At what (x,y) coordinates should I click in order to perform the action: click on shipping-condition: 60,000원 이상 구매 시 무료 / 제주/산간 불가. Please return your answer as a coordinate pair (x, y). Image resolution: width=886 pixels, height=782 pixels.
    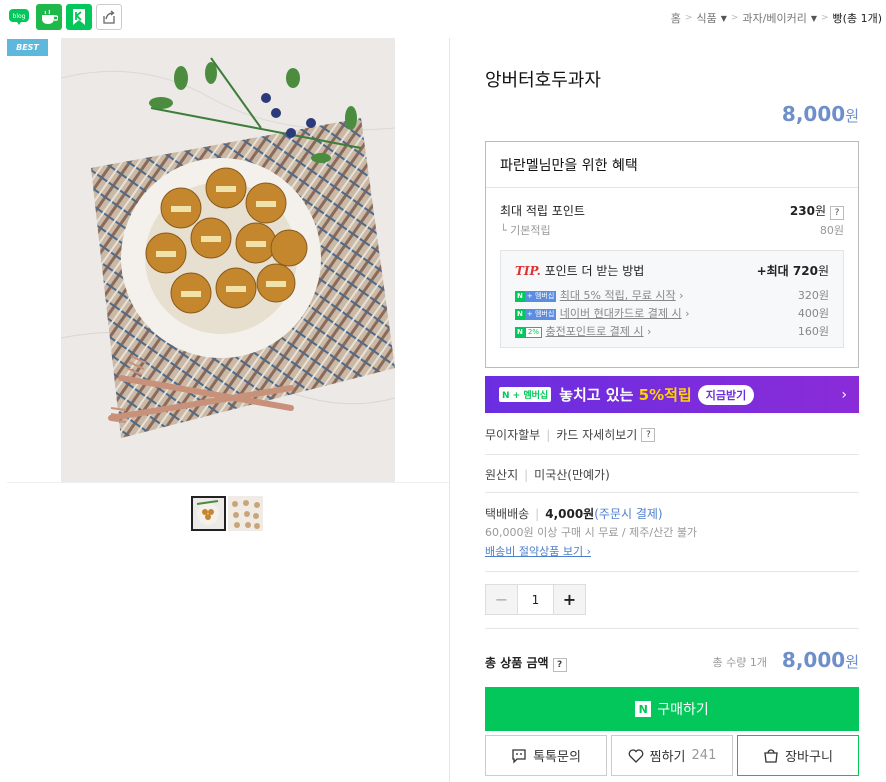
    Looking at the image, I should click on (591, 532).